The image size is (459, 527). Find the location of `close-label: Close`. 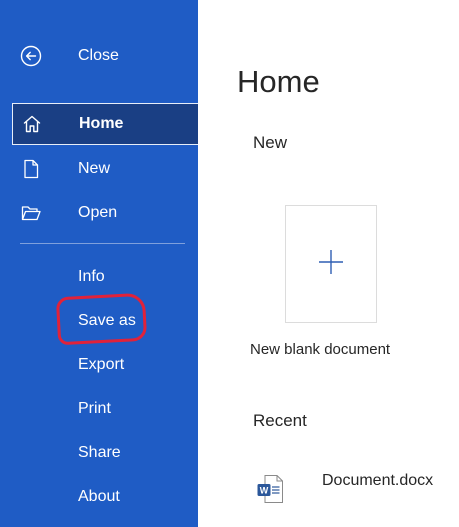

close-label: Close is located at coordinates (98, 55).